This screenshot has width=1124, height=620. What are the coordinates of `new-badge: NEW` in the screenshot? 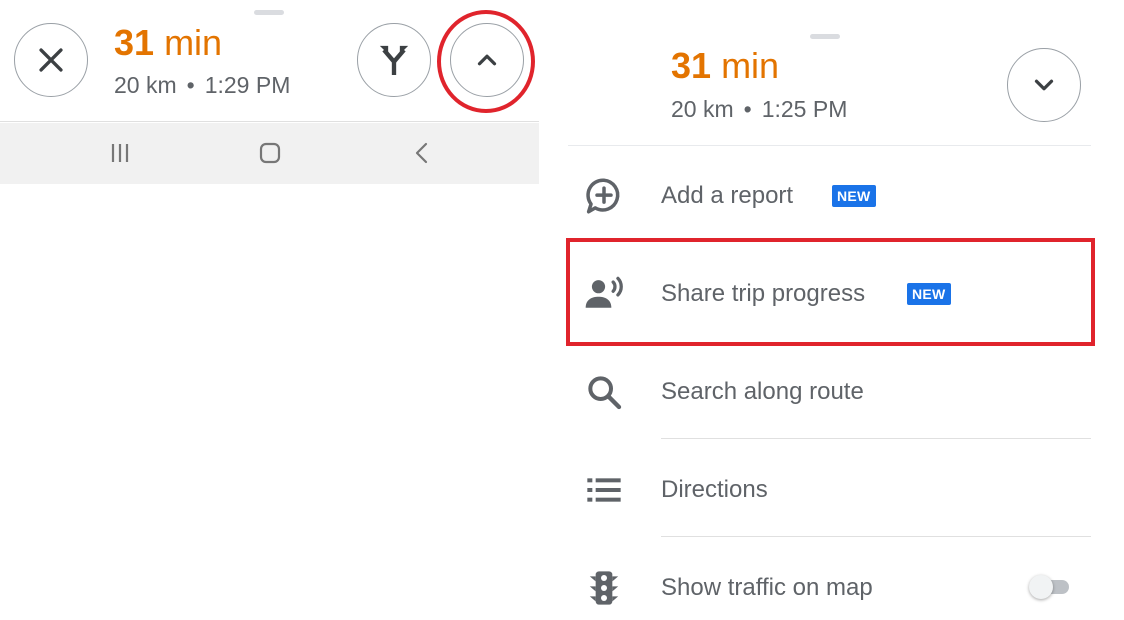 It's located at (854, 196).